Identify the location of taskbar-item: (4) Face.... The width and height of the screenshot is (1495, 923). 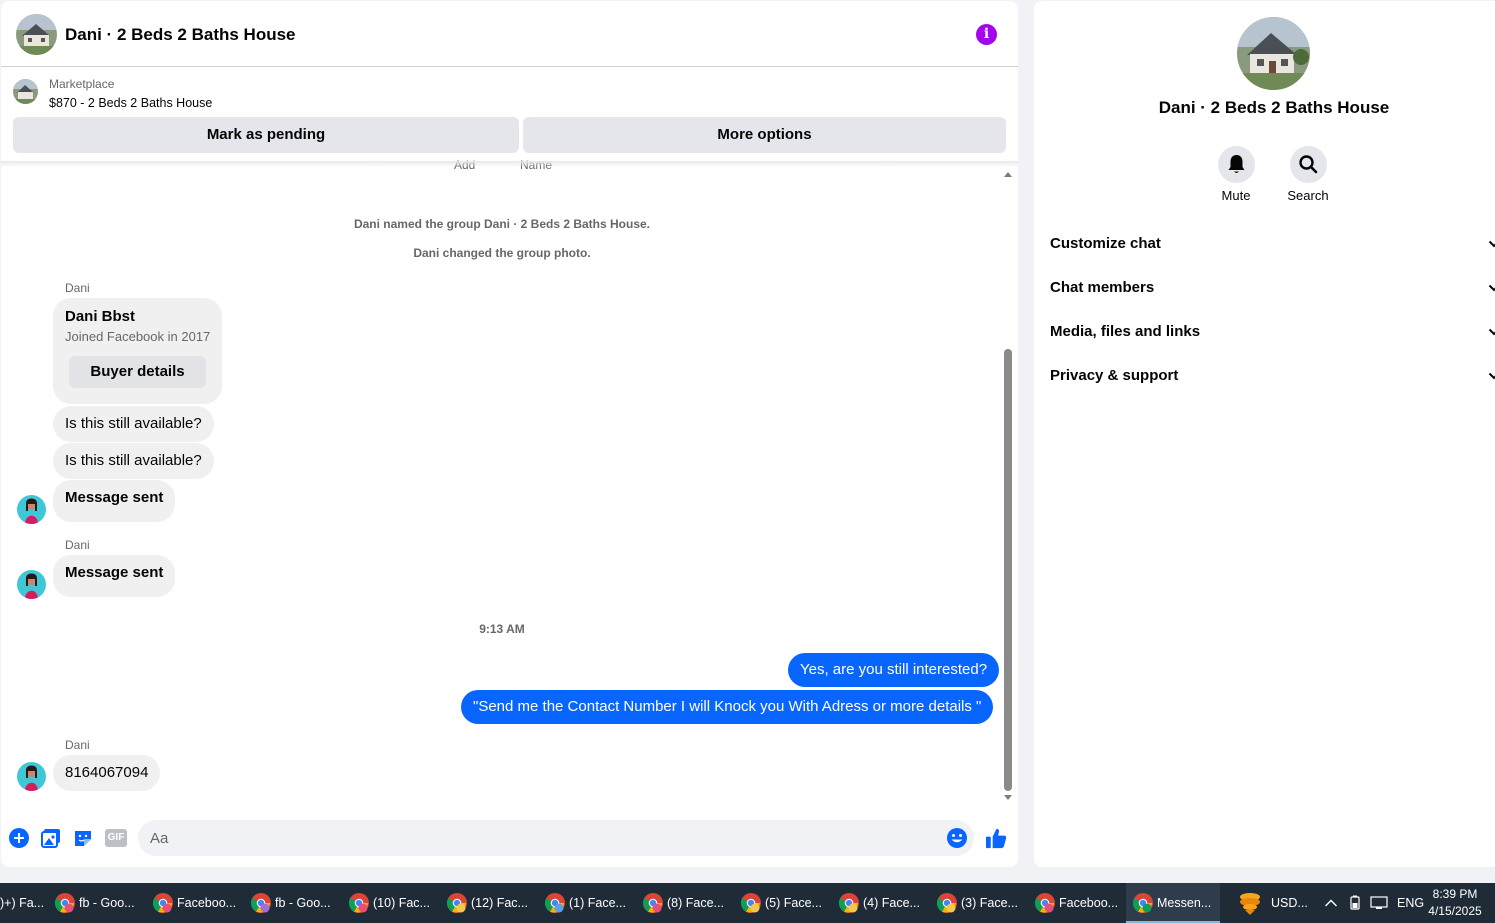
(881, 903).